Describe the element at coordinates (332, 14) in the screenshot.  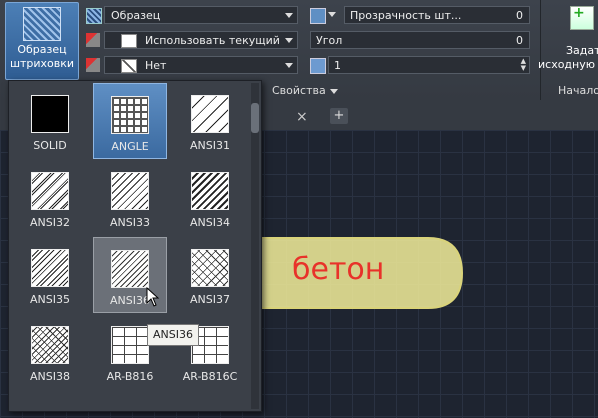
I see `transparency-dropdown-arrow` at that location.